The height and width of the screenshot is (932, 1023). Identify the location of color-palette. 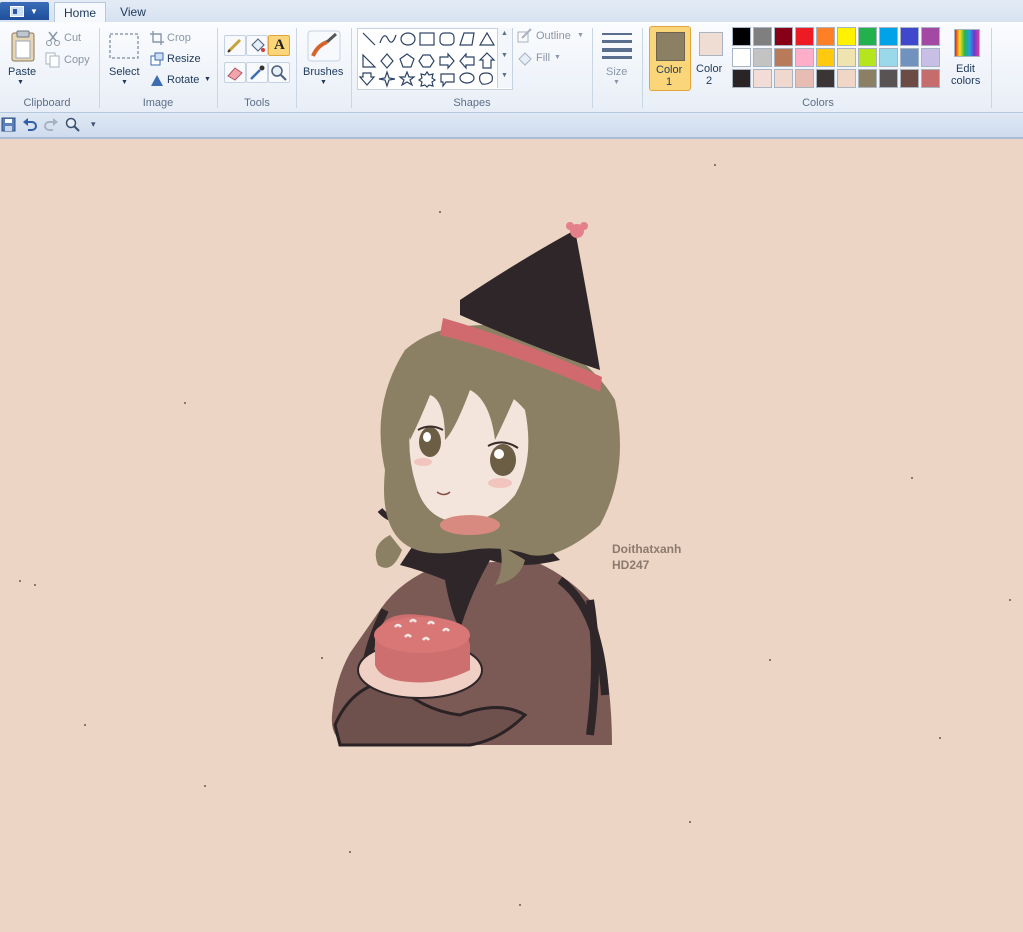
(839, 59).